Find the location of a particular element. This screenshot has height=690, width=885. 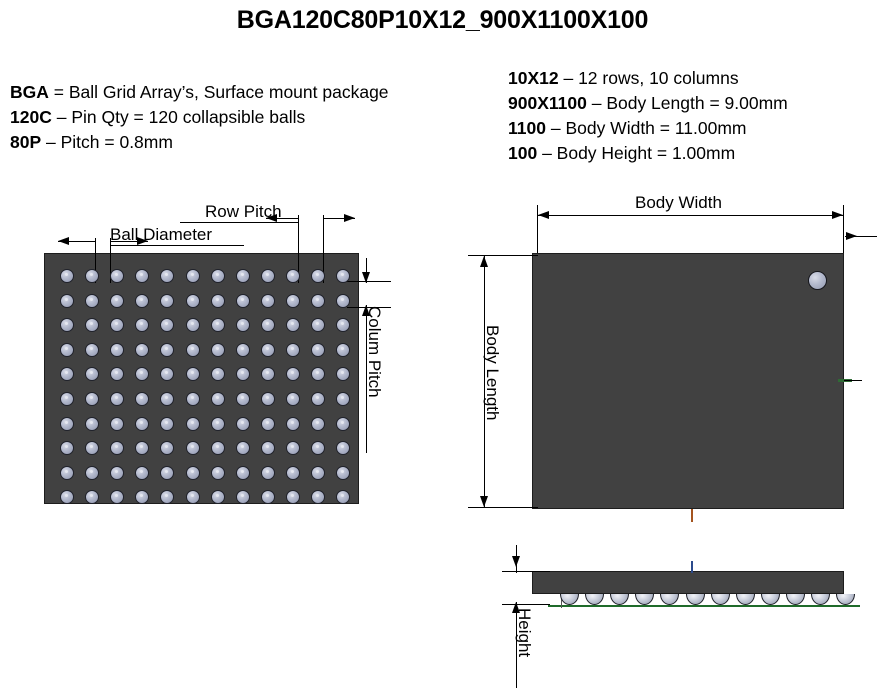

ball-r7-c1 is located at coordinates (67, 423).